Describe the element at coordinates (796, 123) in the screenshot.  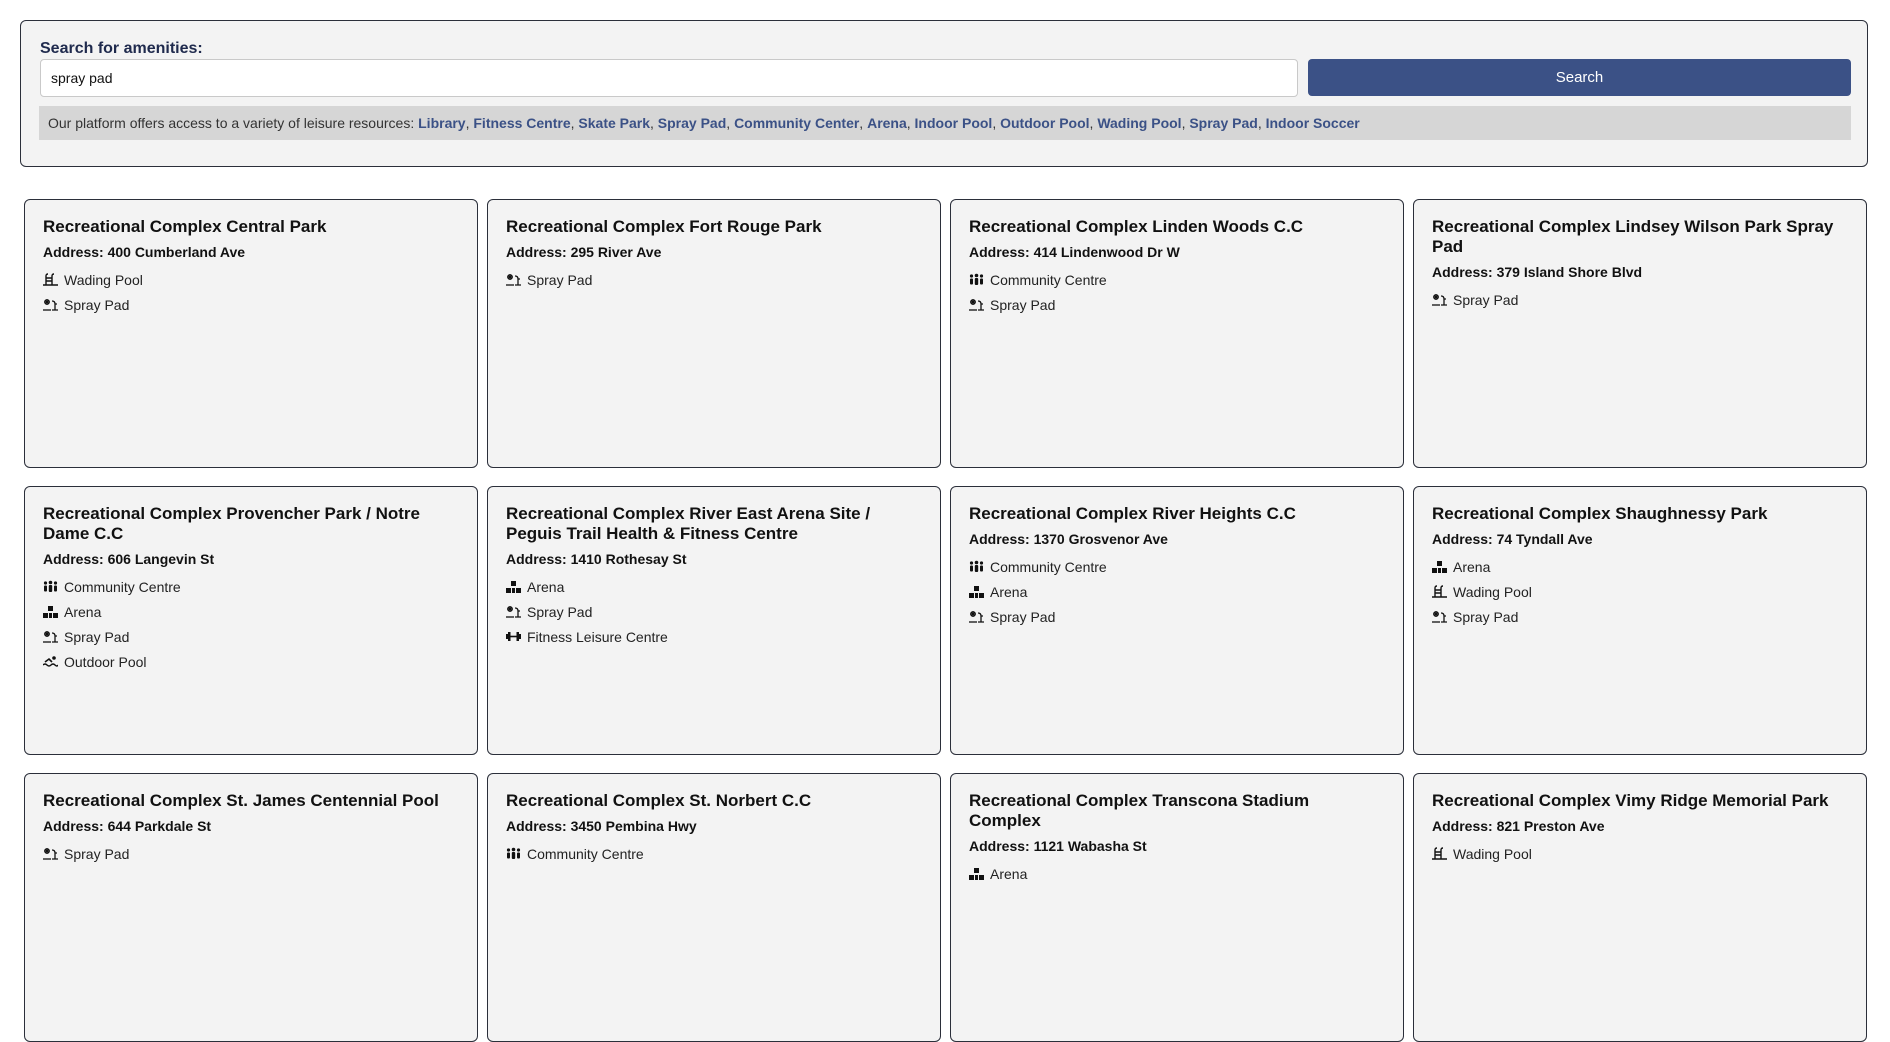
I see `resource-link: Community Center` at that location.